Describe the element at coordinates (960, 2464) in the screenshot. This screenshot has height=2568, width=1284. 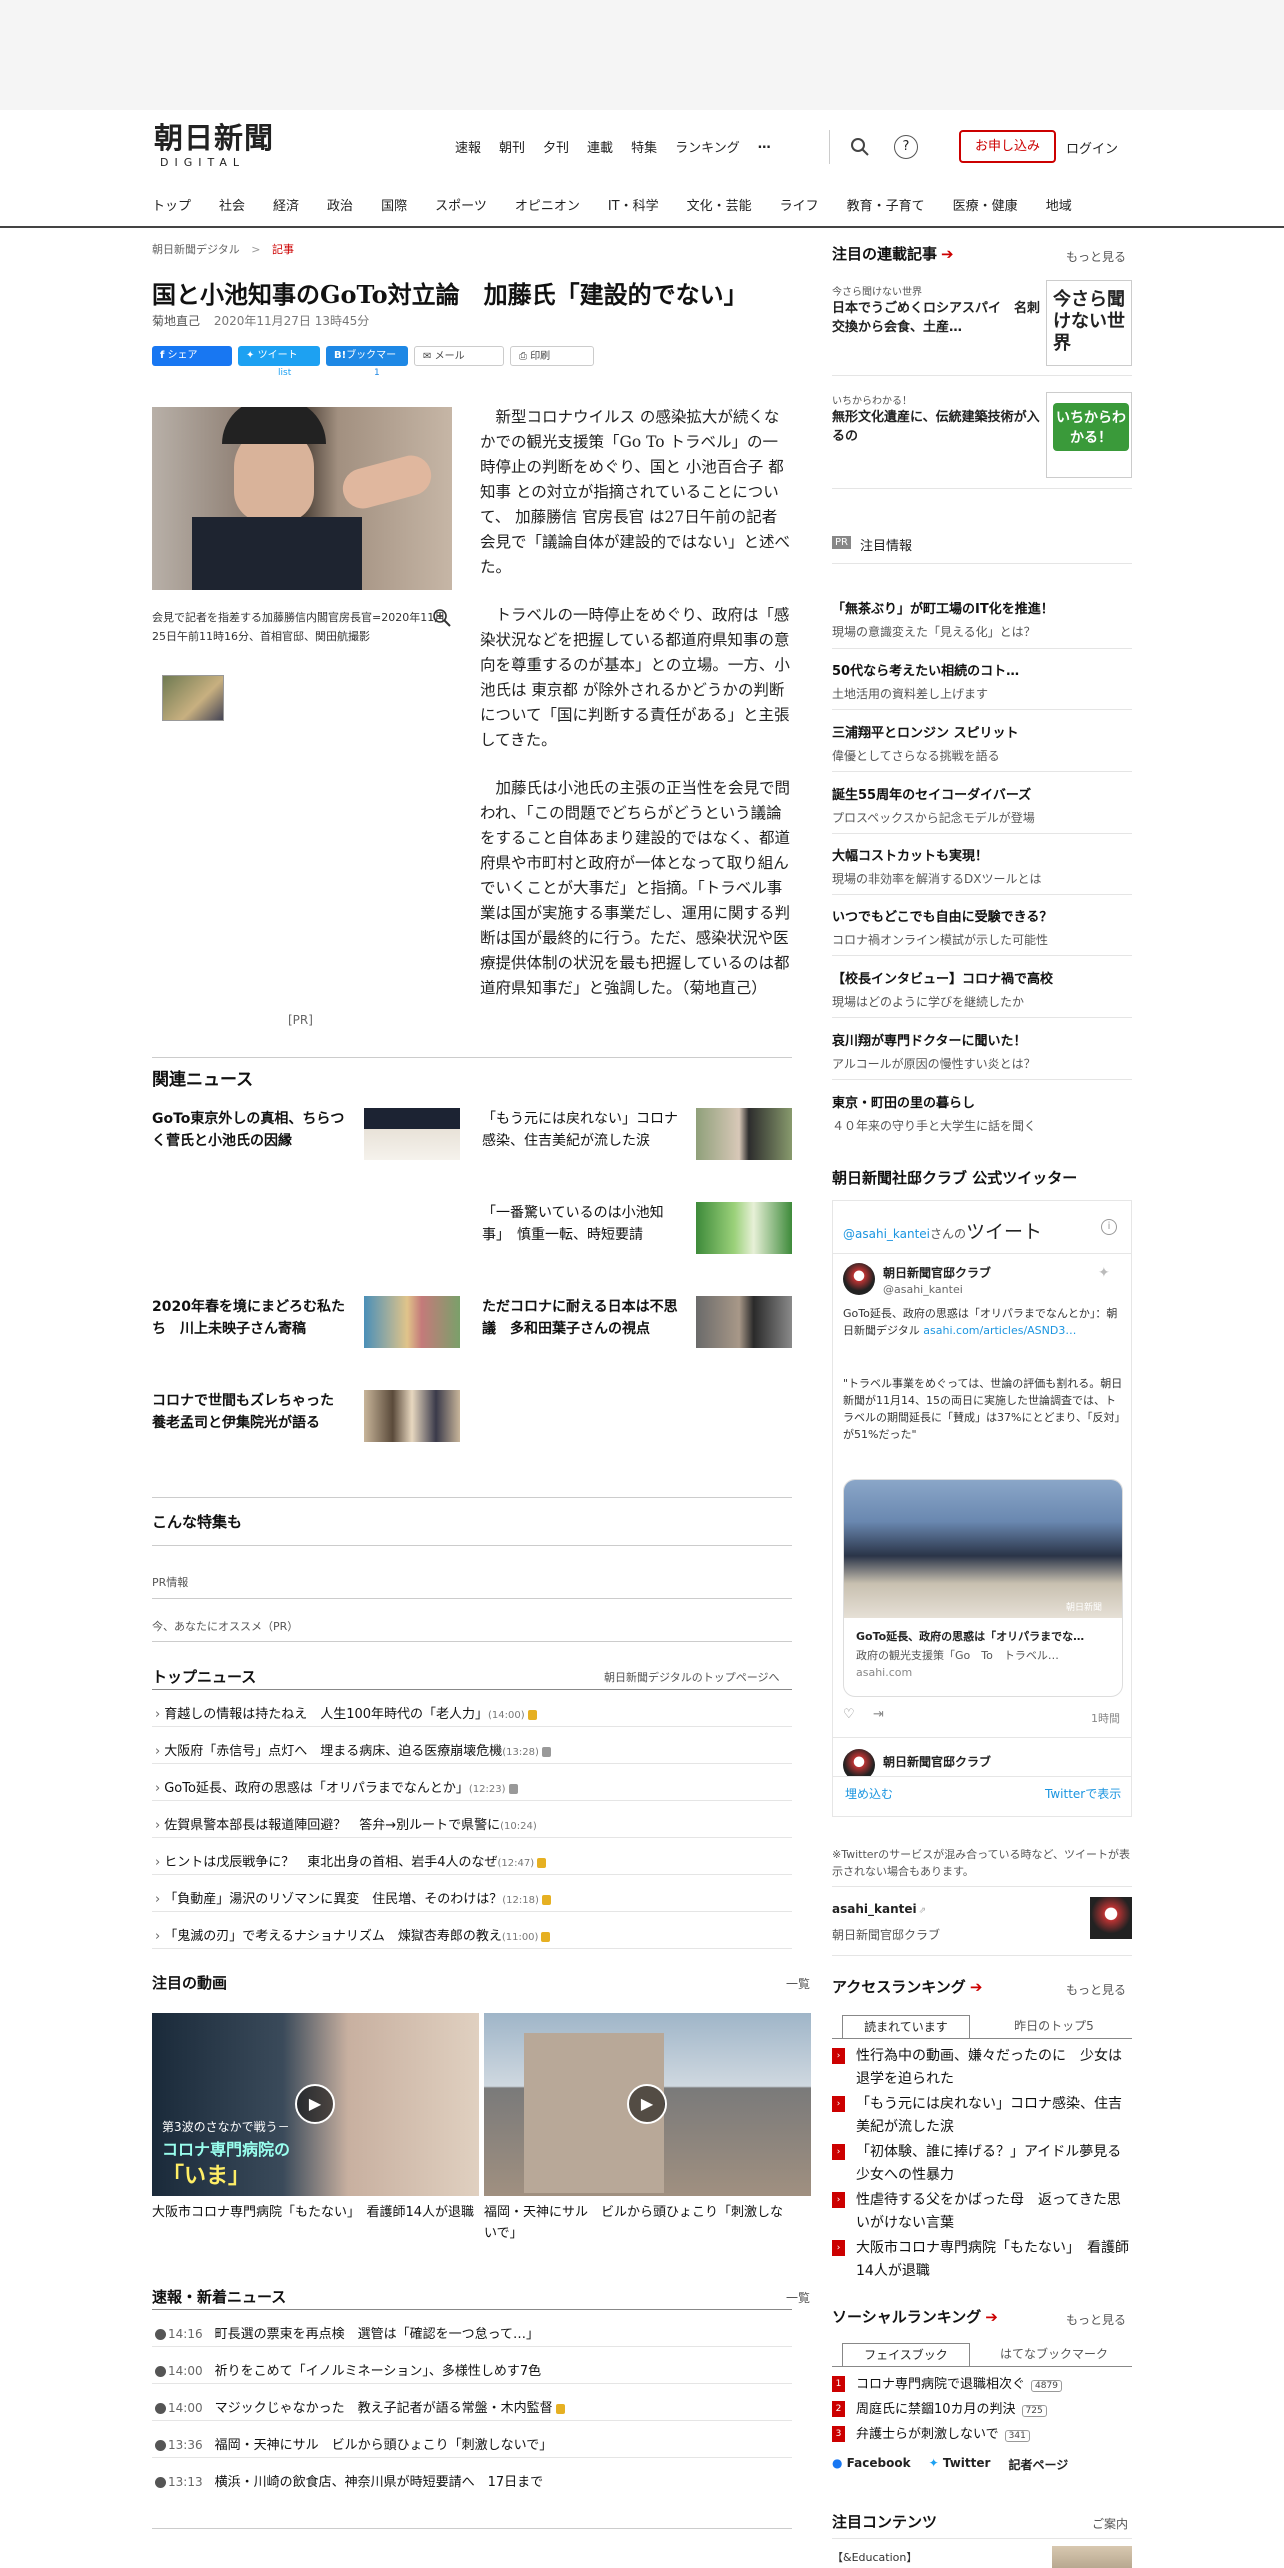
I see `twitter-link: ✦ Twitter` at that location.